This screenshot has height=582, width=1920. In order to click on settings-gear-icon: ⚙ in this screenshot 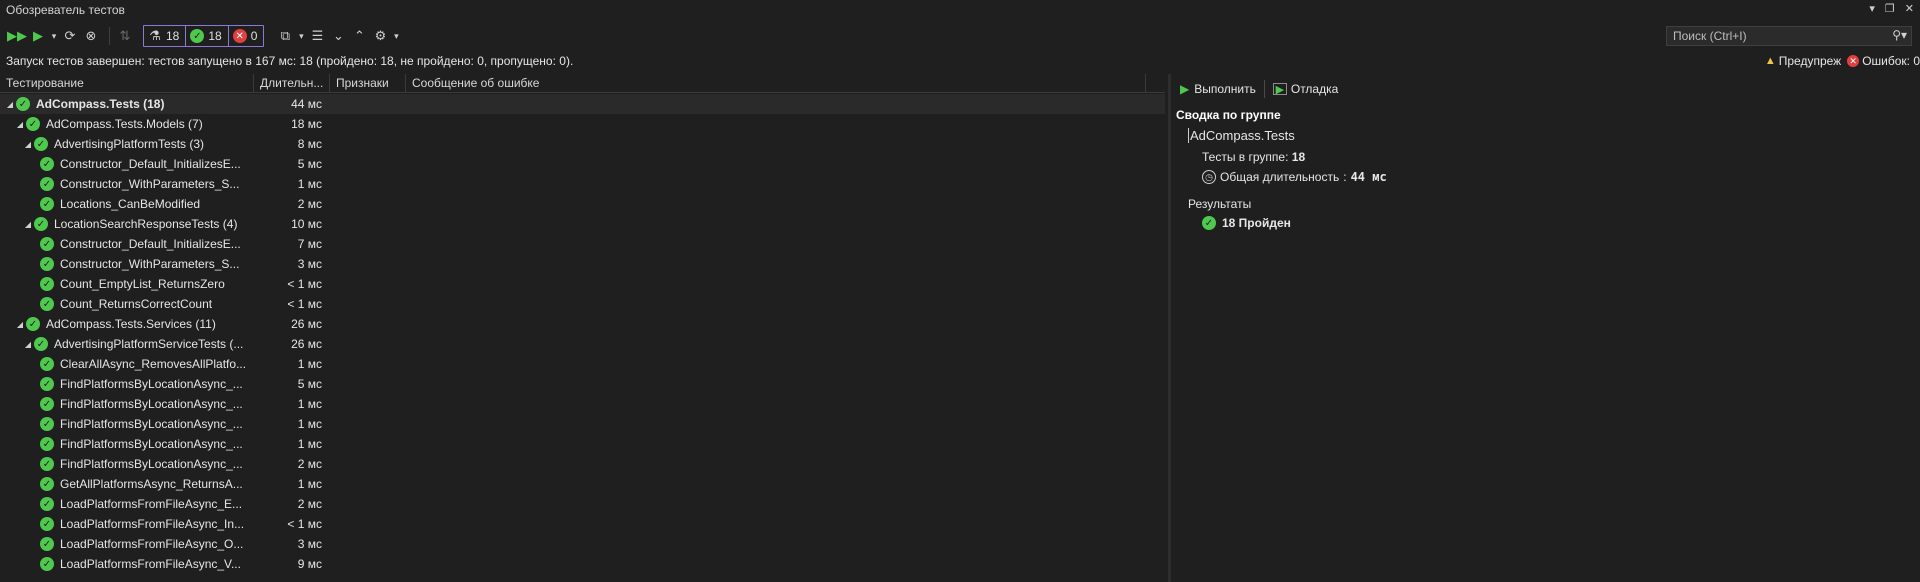, I will do `click(380, 36)`.